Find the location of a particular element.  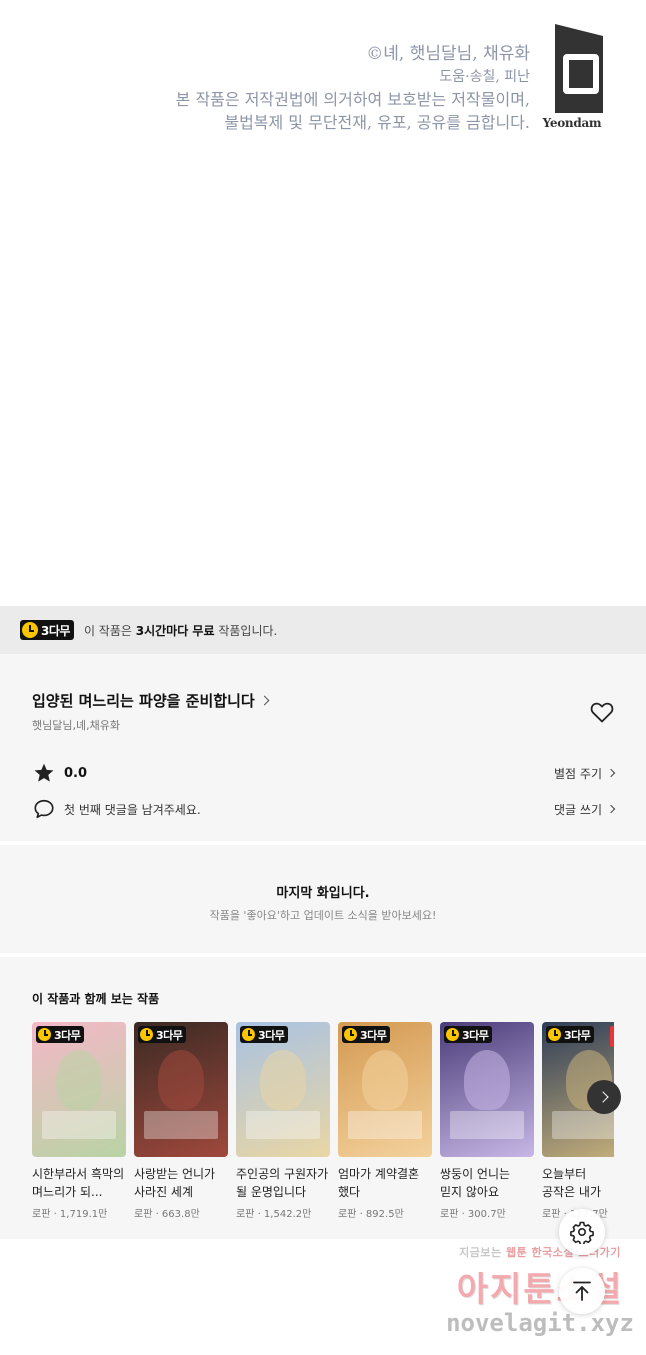

copyright-warning-1: 본 작품은 저작권법에 의거하여 보호받는 저작물이며, is located at coordinates (352, 99).